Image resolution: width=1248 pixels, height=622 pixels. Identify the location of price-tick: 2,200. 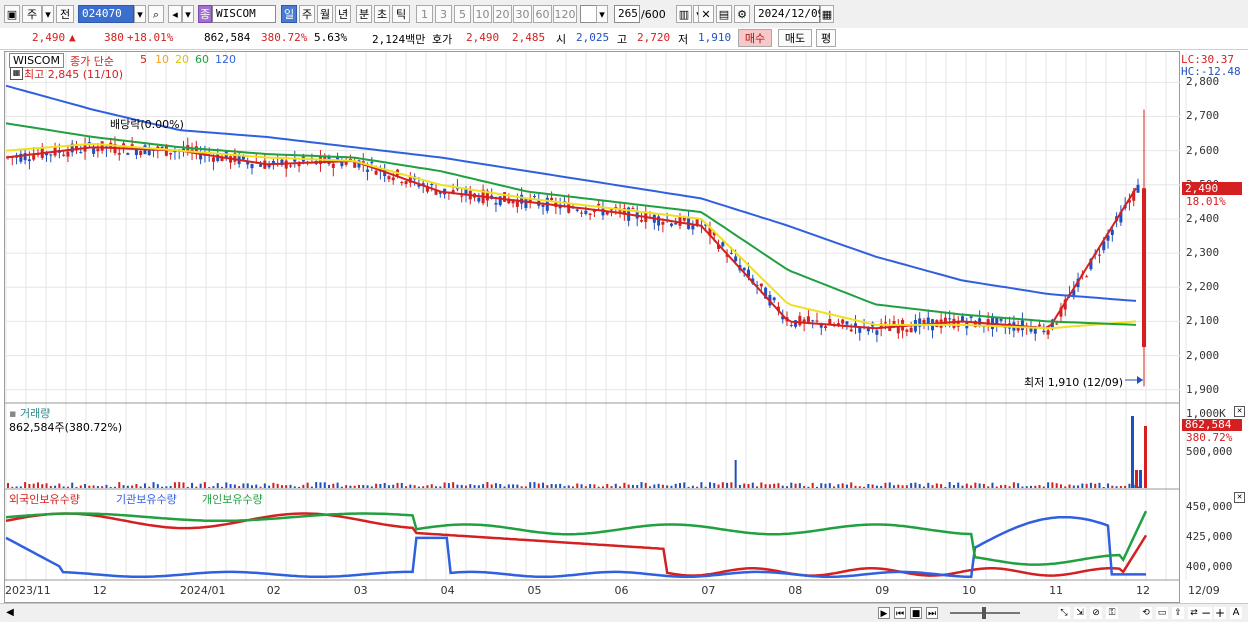
(1203, 287).